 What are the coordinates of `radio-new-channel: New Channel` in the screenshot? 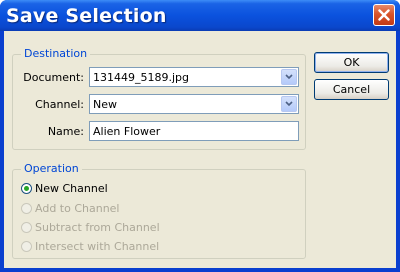 It's located at (64, 188).